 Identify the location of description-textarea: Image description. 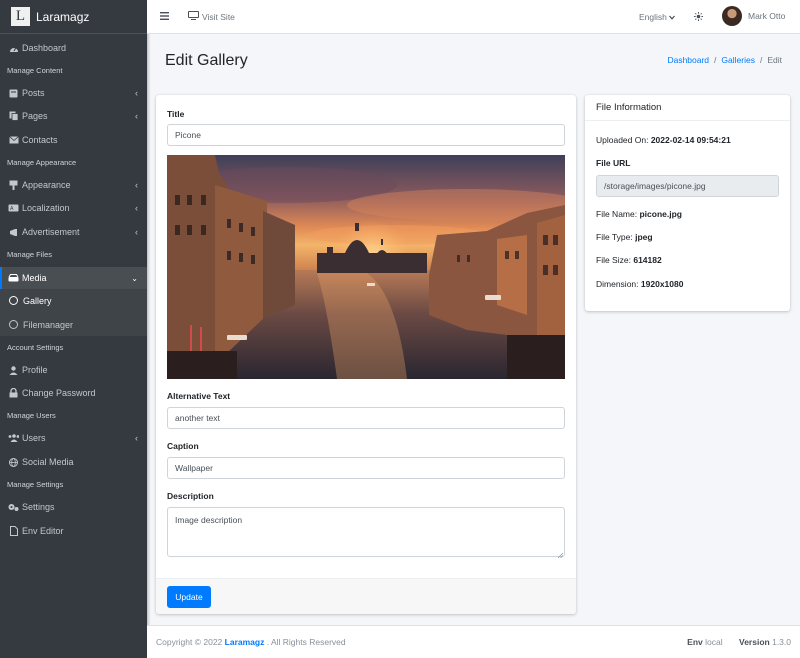
(366, 532).